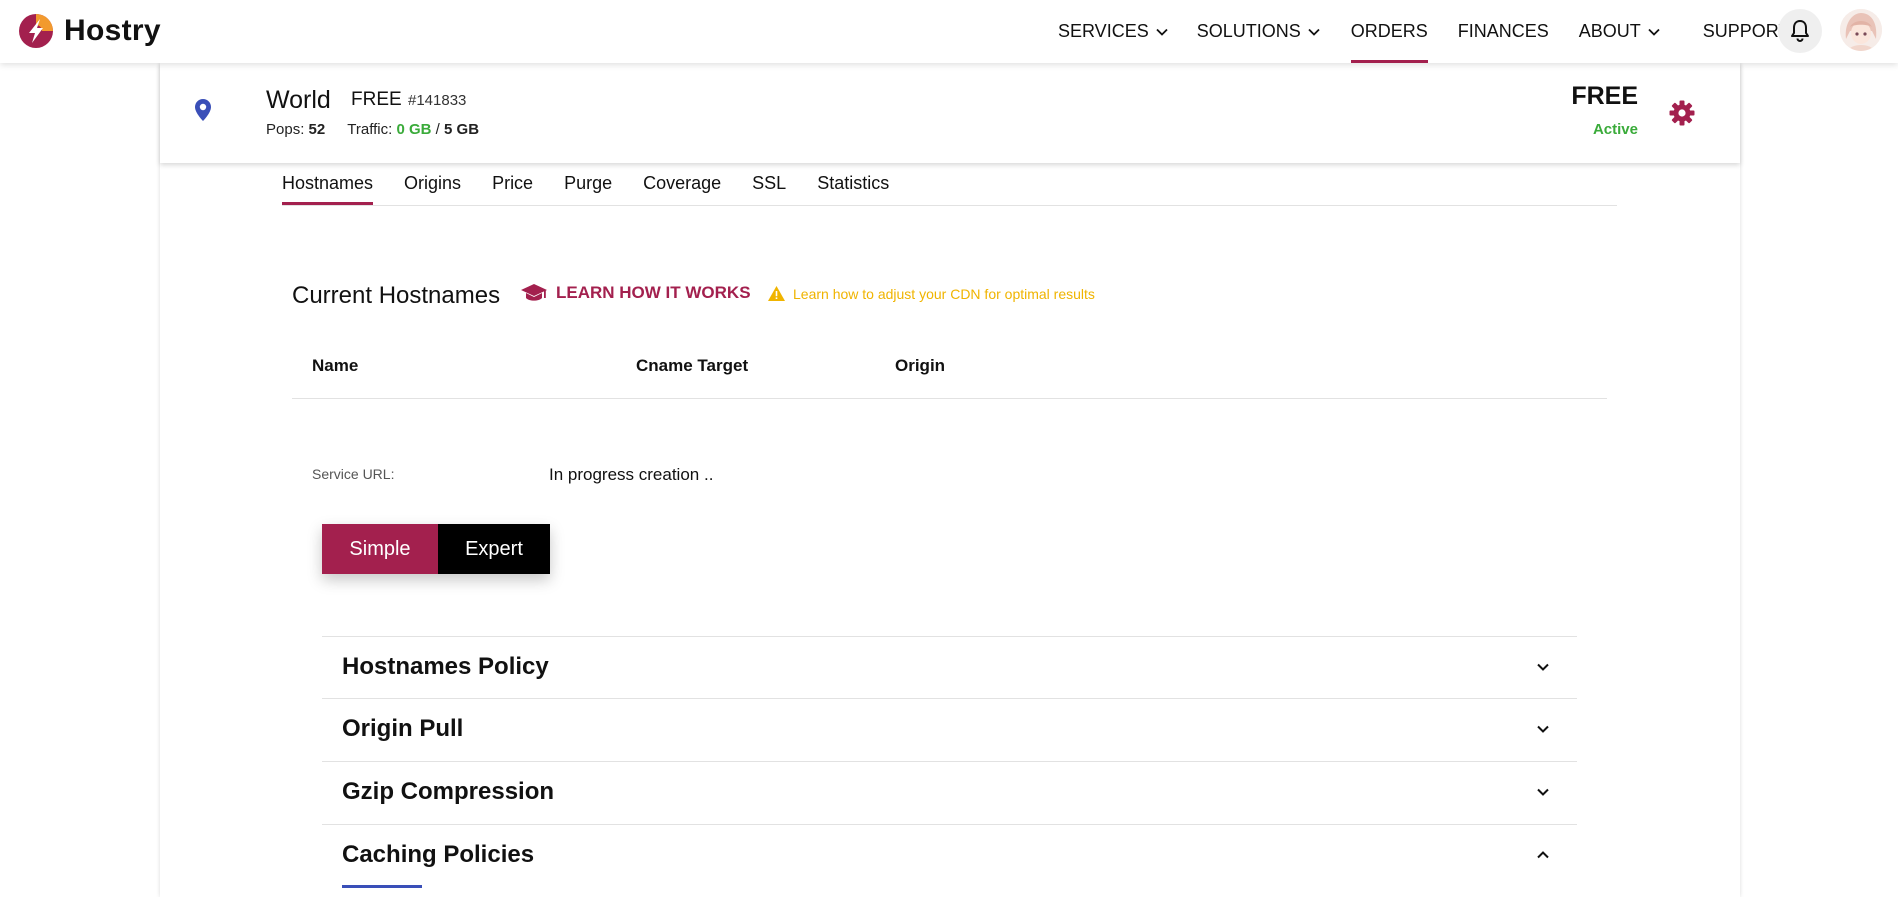 This screenshot has height=897, width=1898. I want to click on tab-purge: Purge, so click(588, 183).